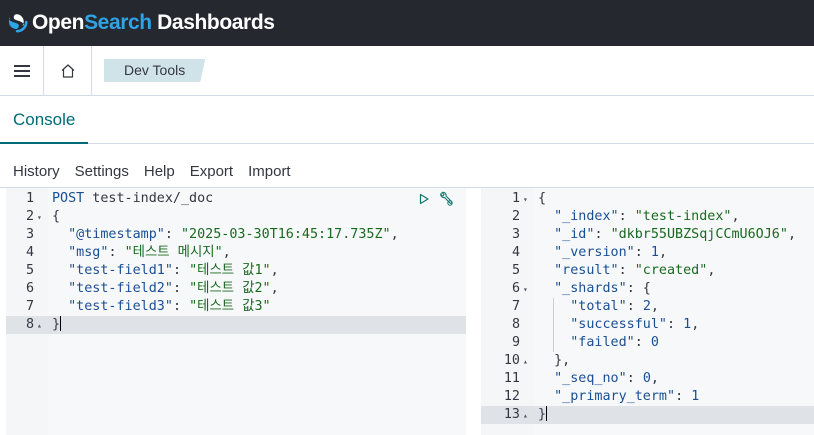  I want to click on menu-help: Help, so click(159, 171).